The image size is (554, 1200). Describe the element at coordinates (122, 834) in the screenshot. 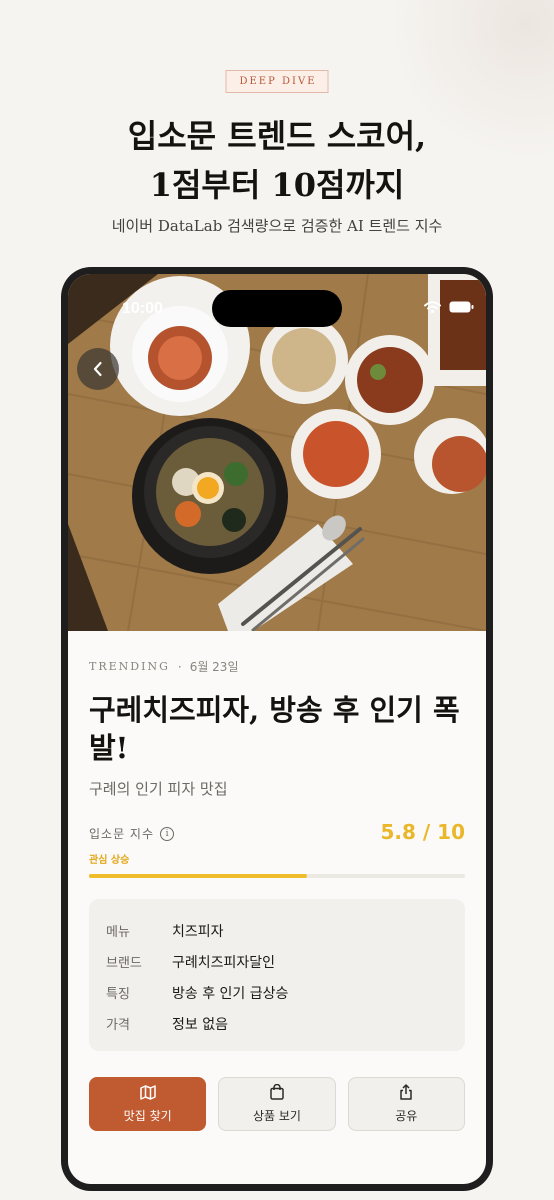

I see `score-label-text: 입소문 지수` at that location.